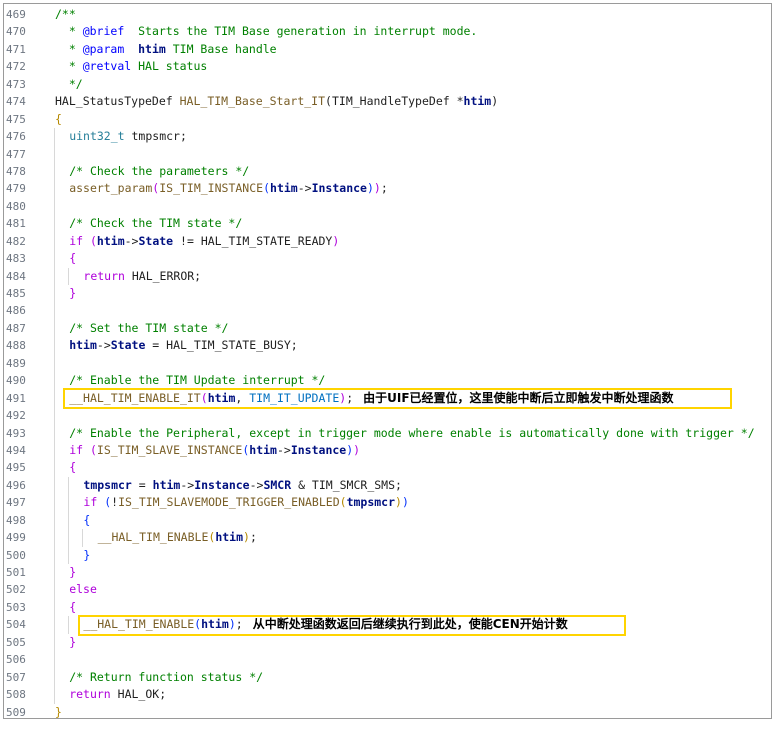 The width and height of the screenshot is (775, 733). Describe the element at coordinates (90, 502) in the screenshot. I see `code-token: if` at that location.